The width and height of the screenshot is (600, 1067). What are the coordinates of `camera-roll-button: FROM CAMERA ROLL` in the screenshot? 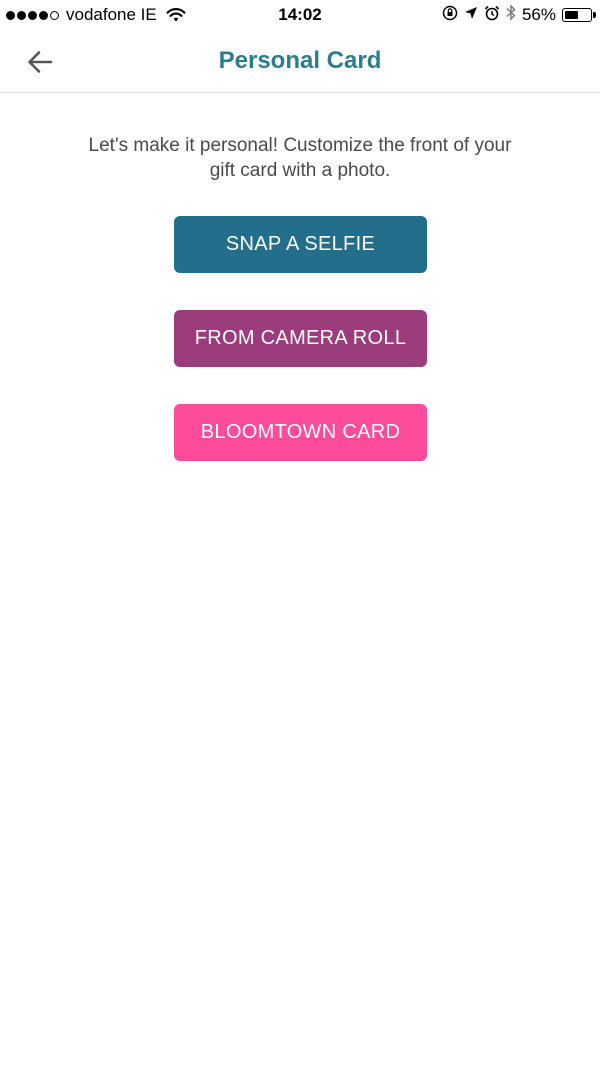 It's located at (300, 338).